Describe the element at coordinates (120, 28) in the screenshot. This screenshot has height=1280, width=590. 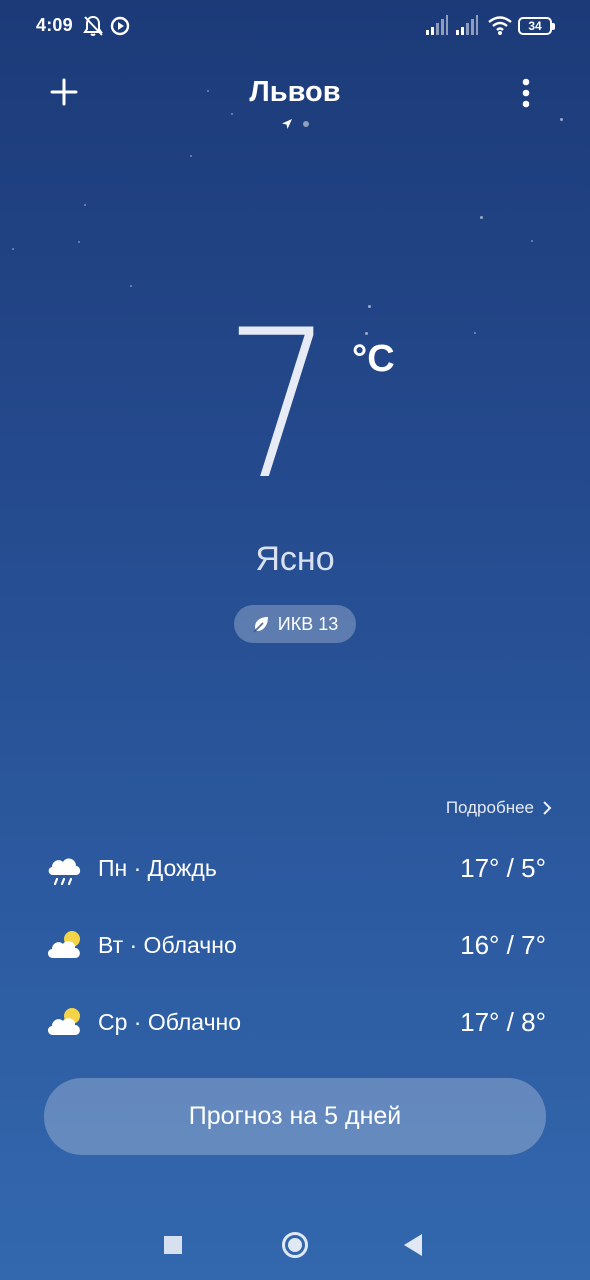
I see `record-icon` at that location.